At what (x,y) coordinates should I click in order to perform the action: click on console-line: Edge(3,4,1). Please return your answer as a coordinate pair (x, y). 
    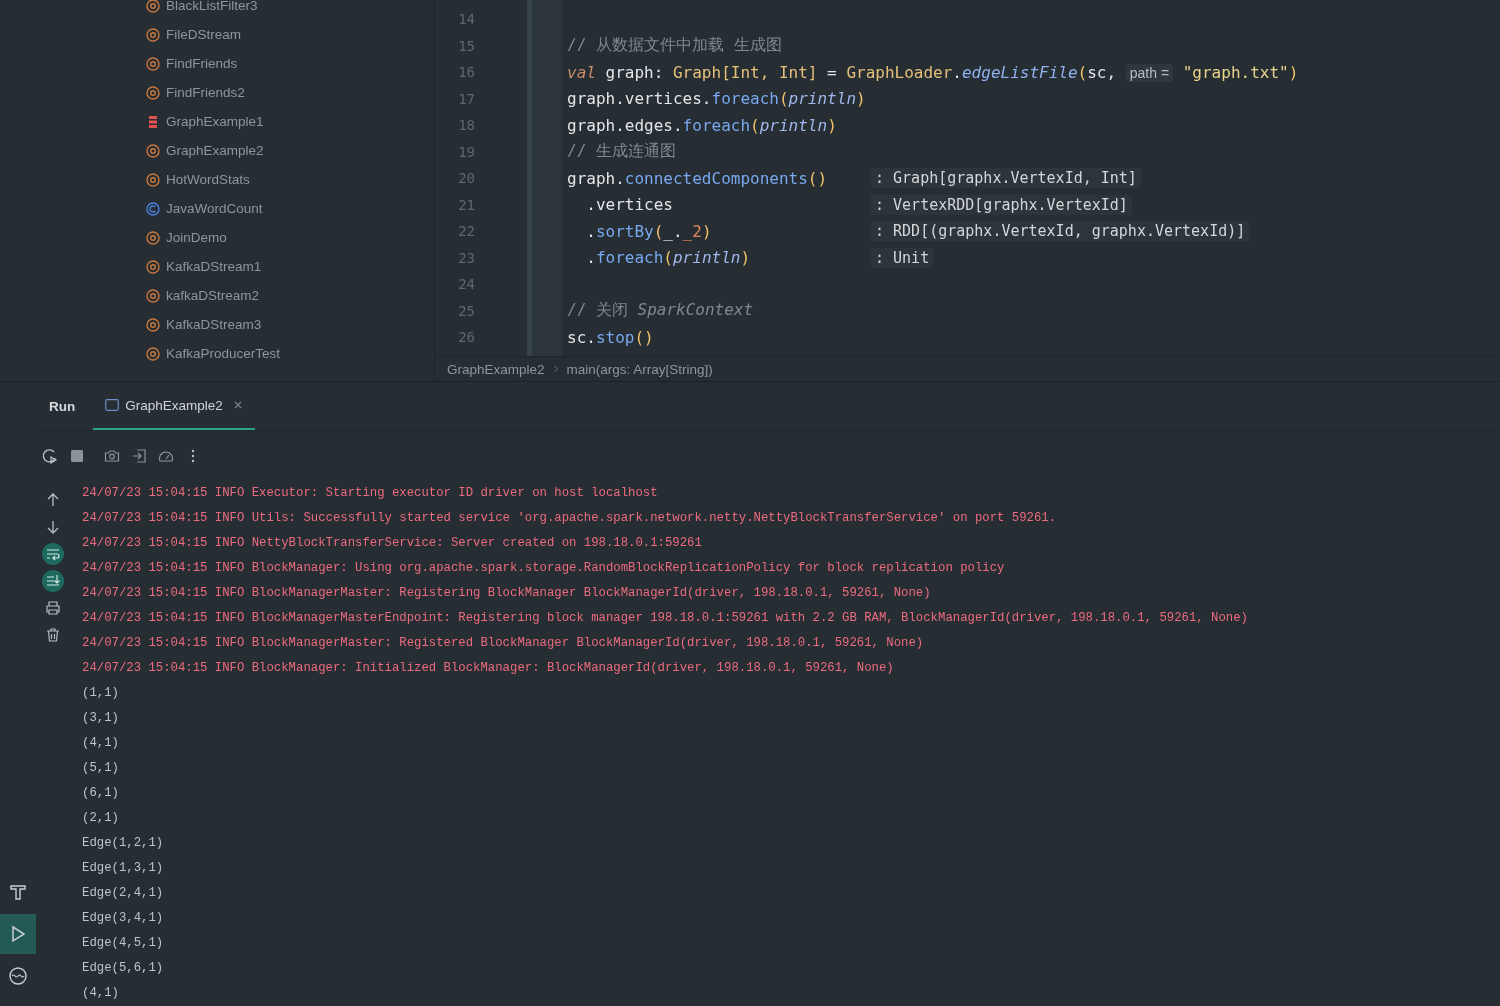
    Looking at the image, I should click on (123, 918).